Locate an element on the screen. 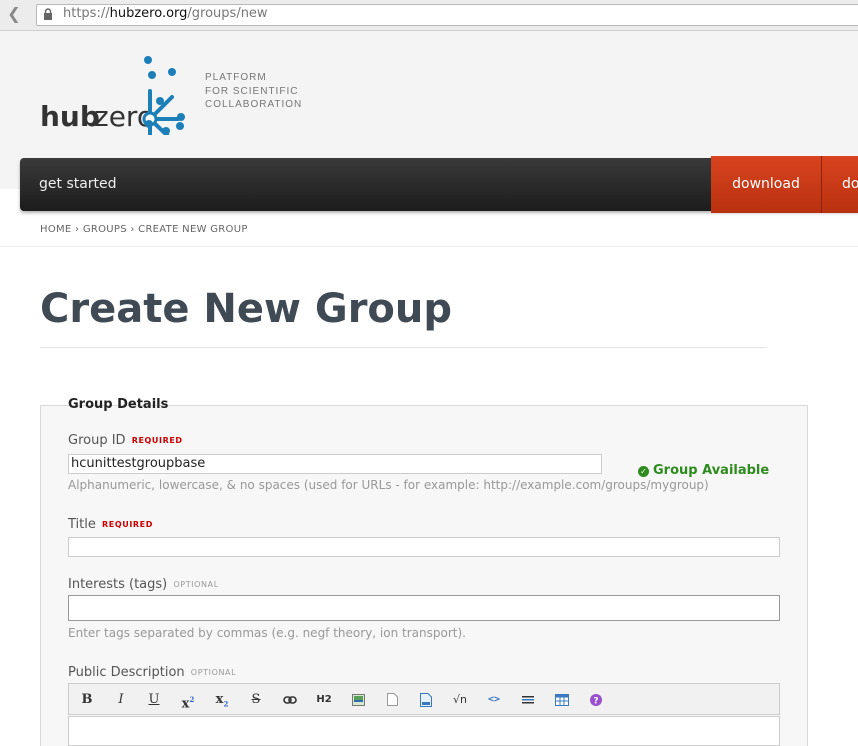  bold-icon: B is located at coordinates (87, 700).